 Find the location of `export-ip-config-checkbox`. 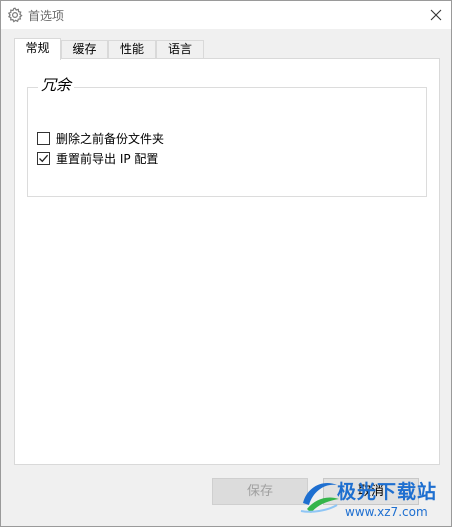

export-ip-config-checkbox is located at coordinates (43, 158).